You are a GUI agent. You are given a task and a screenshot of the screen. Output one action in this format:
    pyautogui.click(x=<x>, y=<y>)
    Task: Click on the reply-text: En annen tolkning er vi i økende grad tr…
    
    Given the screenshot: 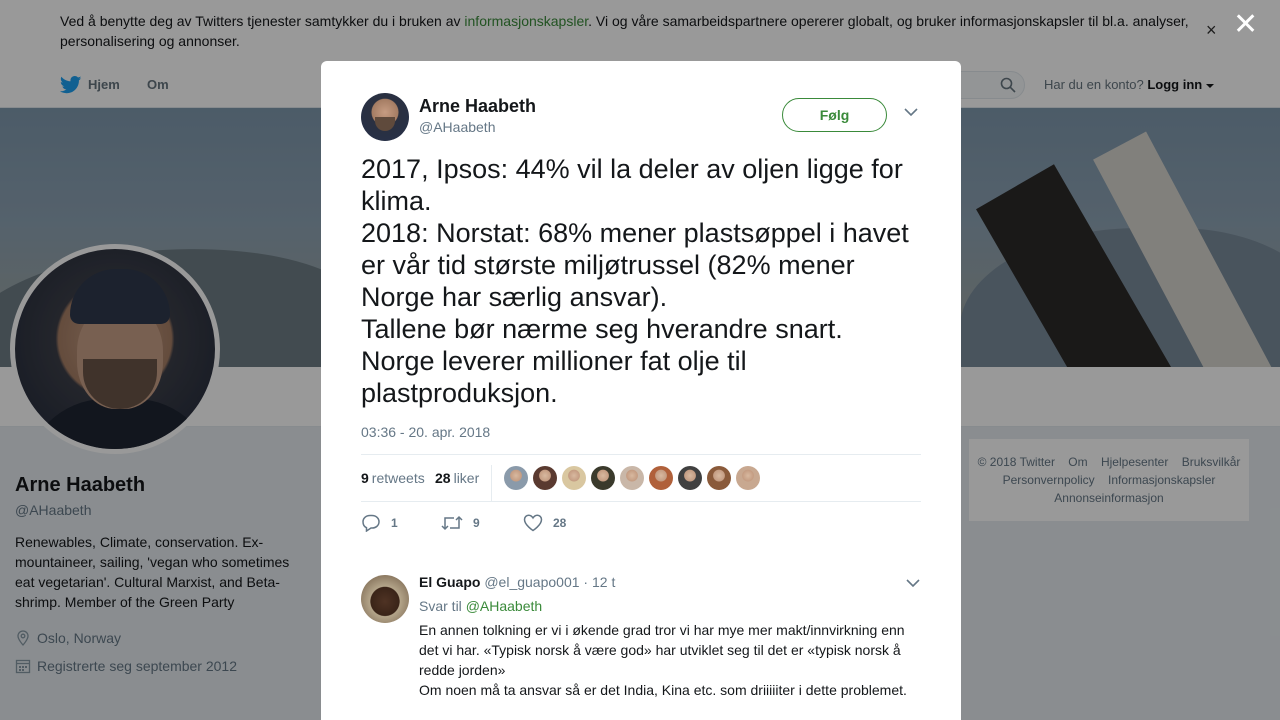 What is the action you would take?
    pyautogui.click(x=663, y=660)
    